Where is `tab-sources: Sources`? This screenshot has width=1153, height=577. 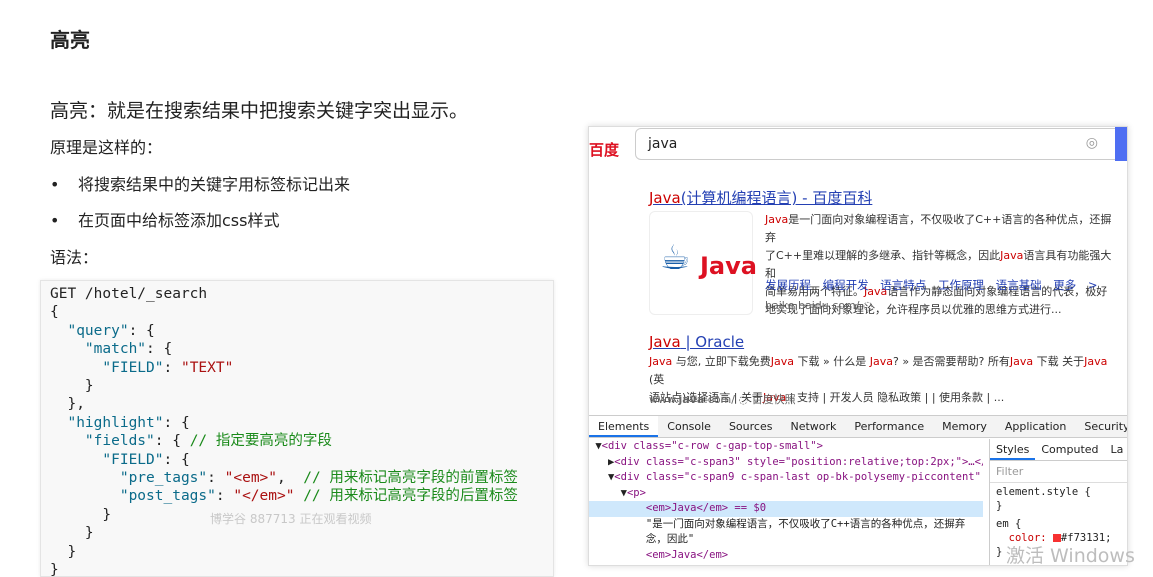
tab-sources: Sources is located at coordinates (751, 426).